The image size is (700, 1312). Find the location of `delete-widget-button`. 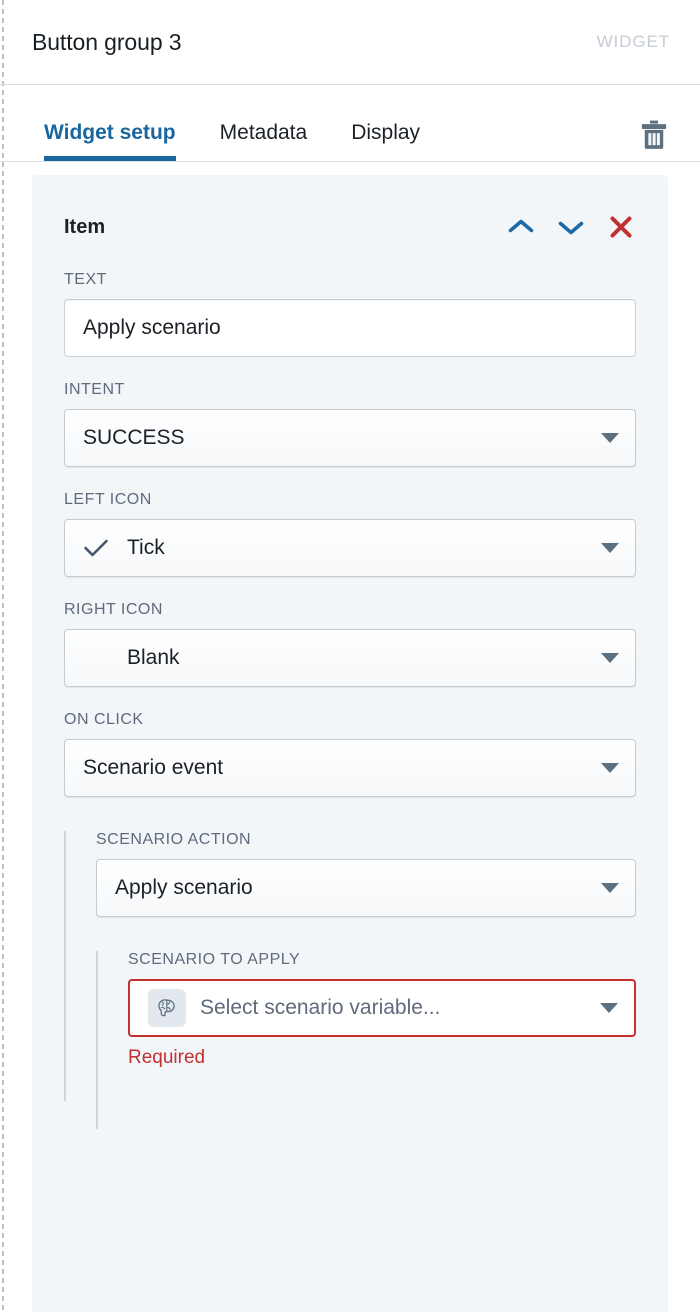

delete-widget-button is located at coordinates (654, 135).